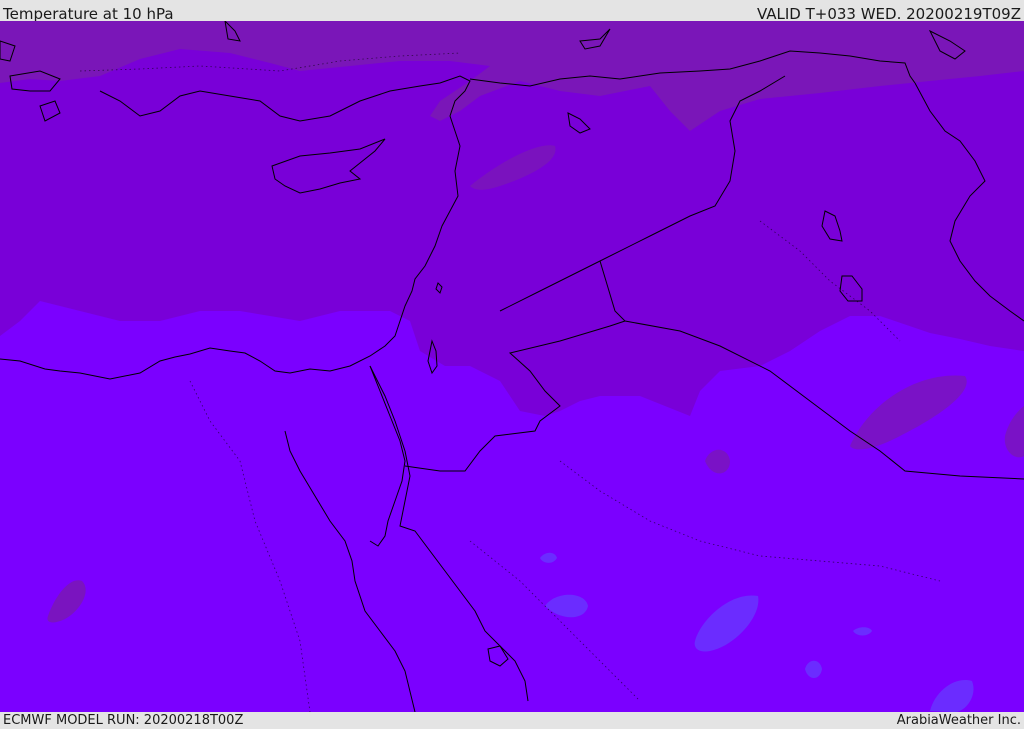 This screenshot has width=1024, height=729. Describe the element at coordinates (958, 720) in the screenshot. I see `credit: ArabiaWeather Inc.` at that location.